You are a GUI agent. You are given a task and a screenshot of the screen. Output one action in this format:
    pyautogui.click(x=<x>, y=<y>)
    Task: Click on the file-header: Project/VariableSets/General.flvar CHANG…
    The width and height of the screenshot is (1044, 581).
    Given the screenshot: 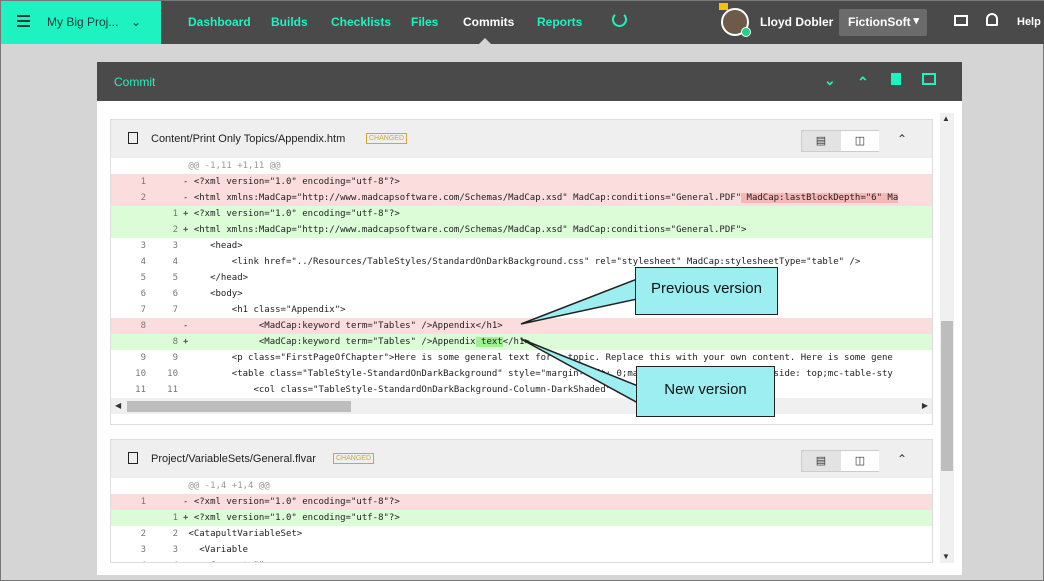 What is the action you would take?
    pyautogui.click(x=521, y=459)
    